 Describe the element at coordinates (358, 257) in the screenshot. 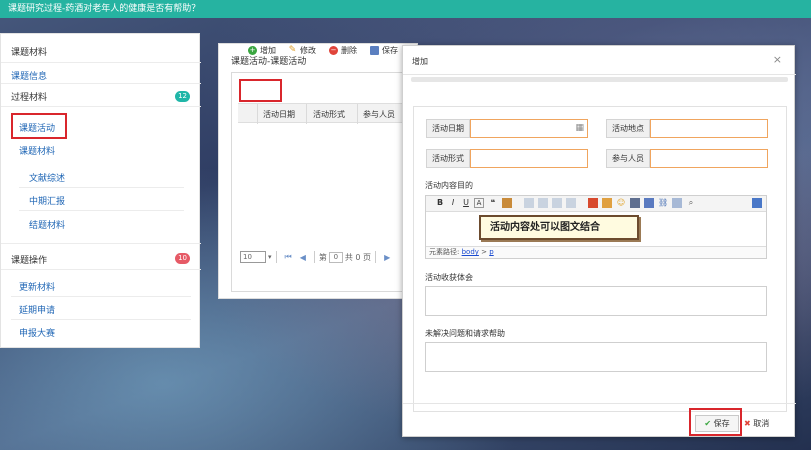

I see `page-total: 共 0 页` at that location.